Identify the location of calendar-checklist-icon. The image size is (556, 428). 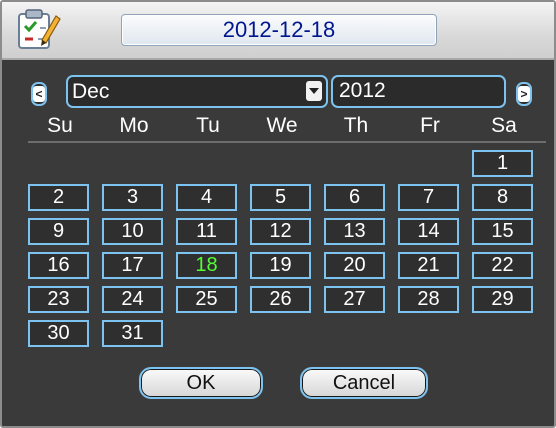
(38, 29).